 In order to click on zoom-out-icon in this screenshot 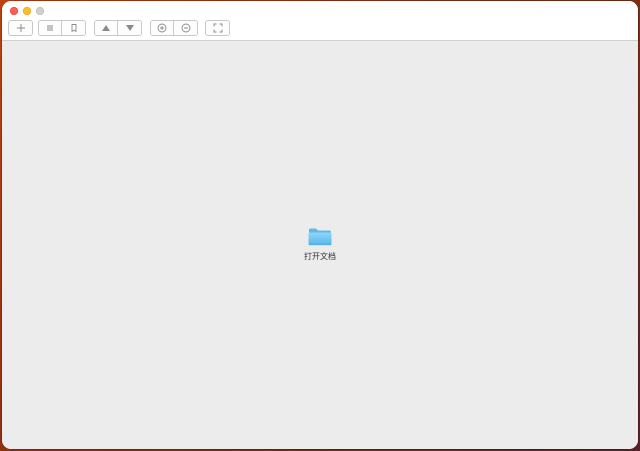, I will do `click(185, 28)`.